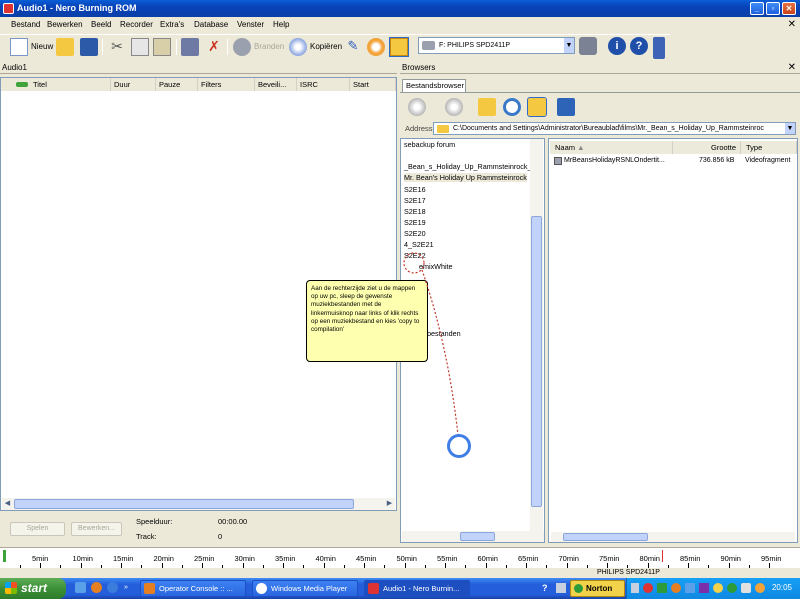 The image size is (800, 599). Describe the element at coordinates (773, 8) in the screenshot. I see `maximize-button: ▫` at that location.